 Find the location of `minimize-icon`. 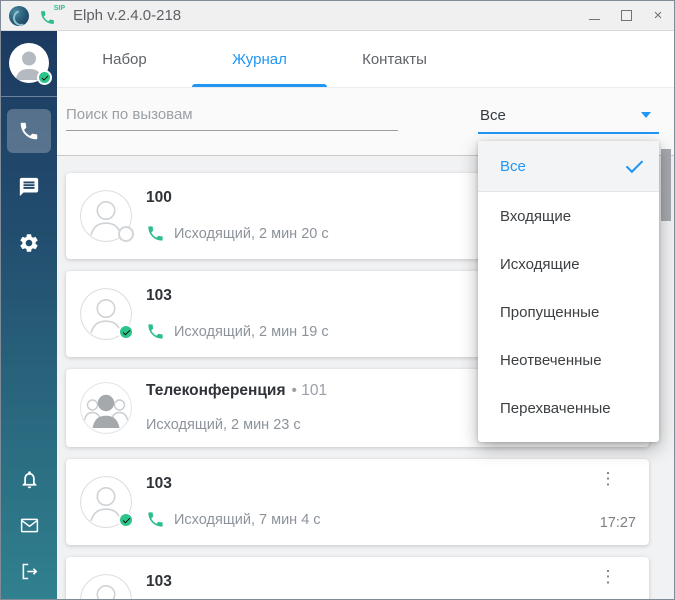

minimize-icon is located at coordinates (594, 19).